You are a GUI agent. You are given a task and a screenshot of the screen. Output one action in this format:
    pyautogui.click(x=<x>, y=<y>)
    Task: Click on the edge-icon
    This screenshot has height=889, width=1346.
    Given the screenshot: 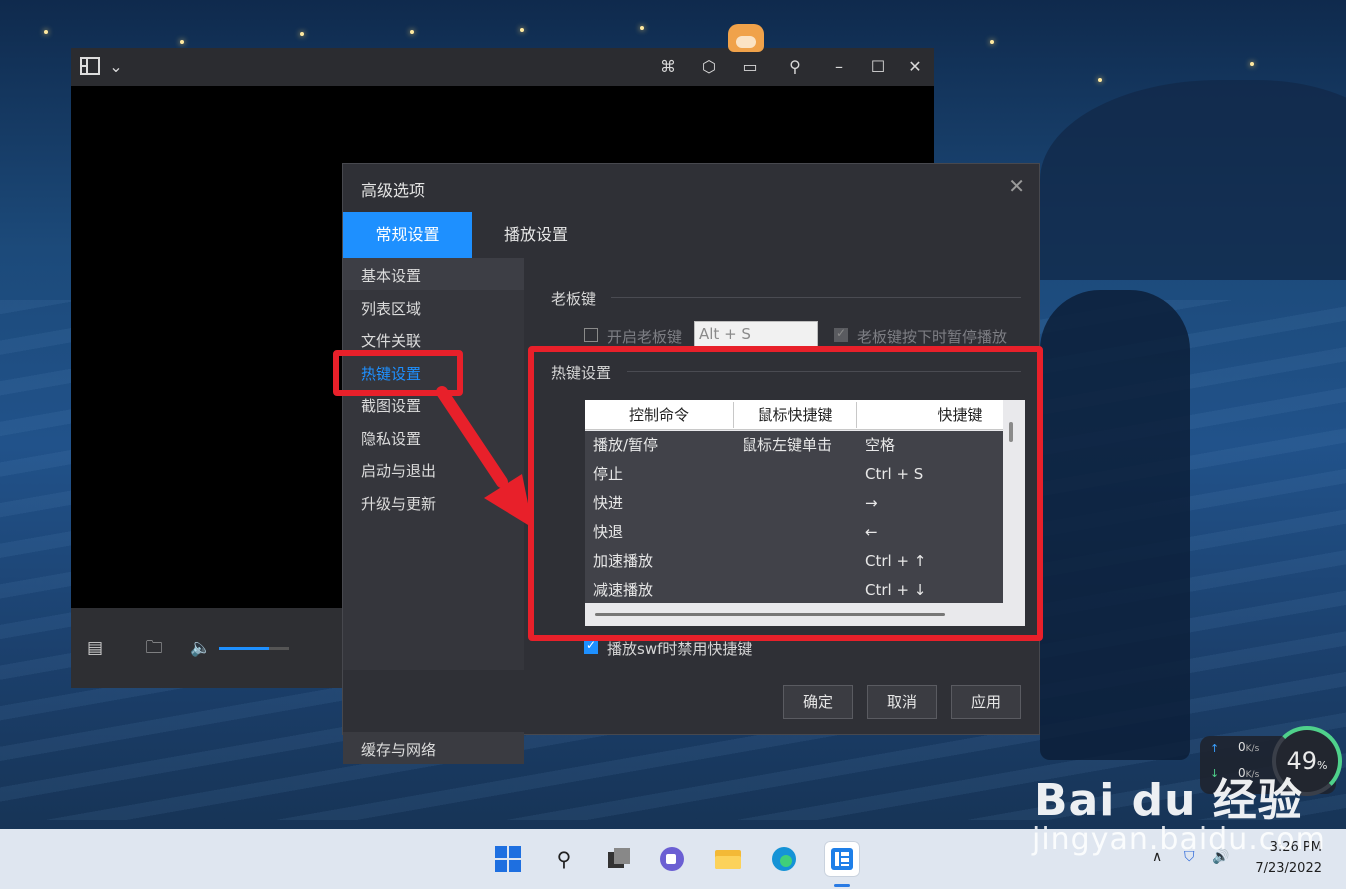 What is the action you would take?
    pyautogui.click(x=784, y=859)
    